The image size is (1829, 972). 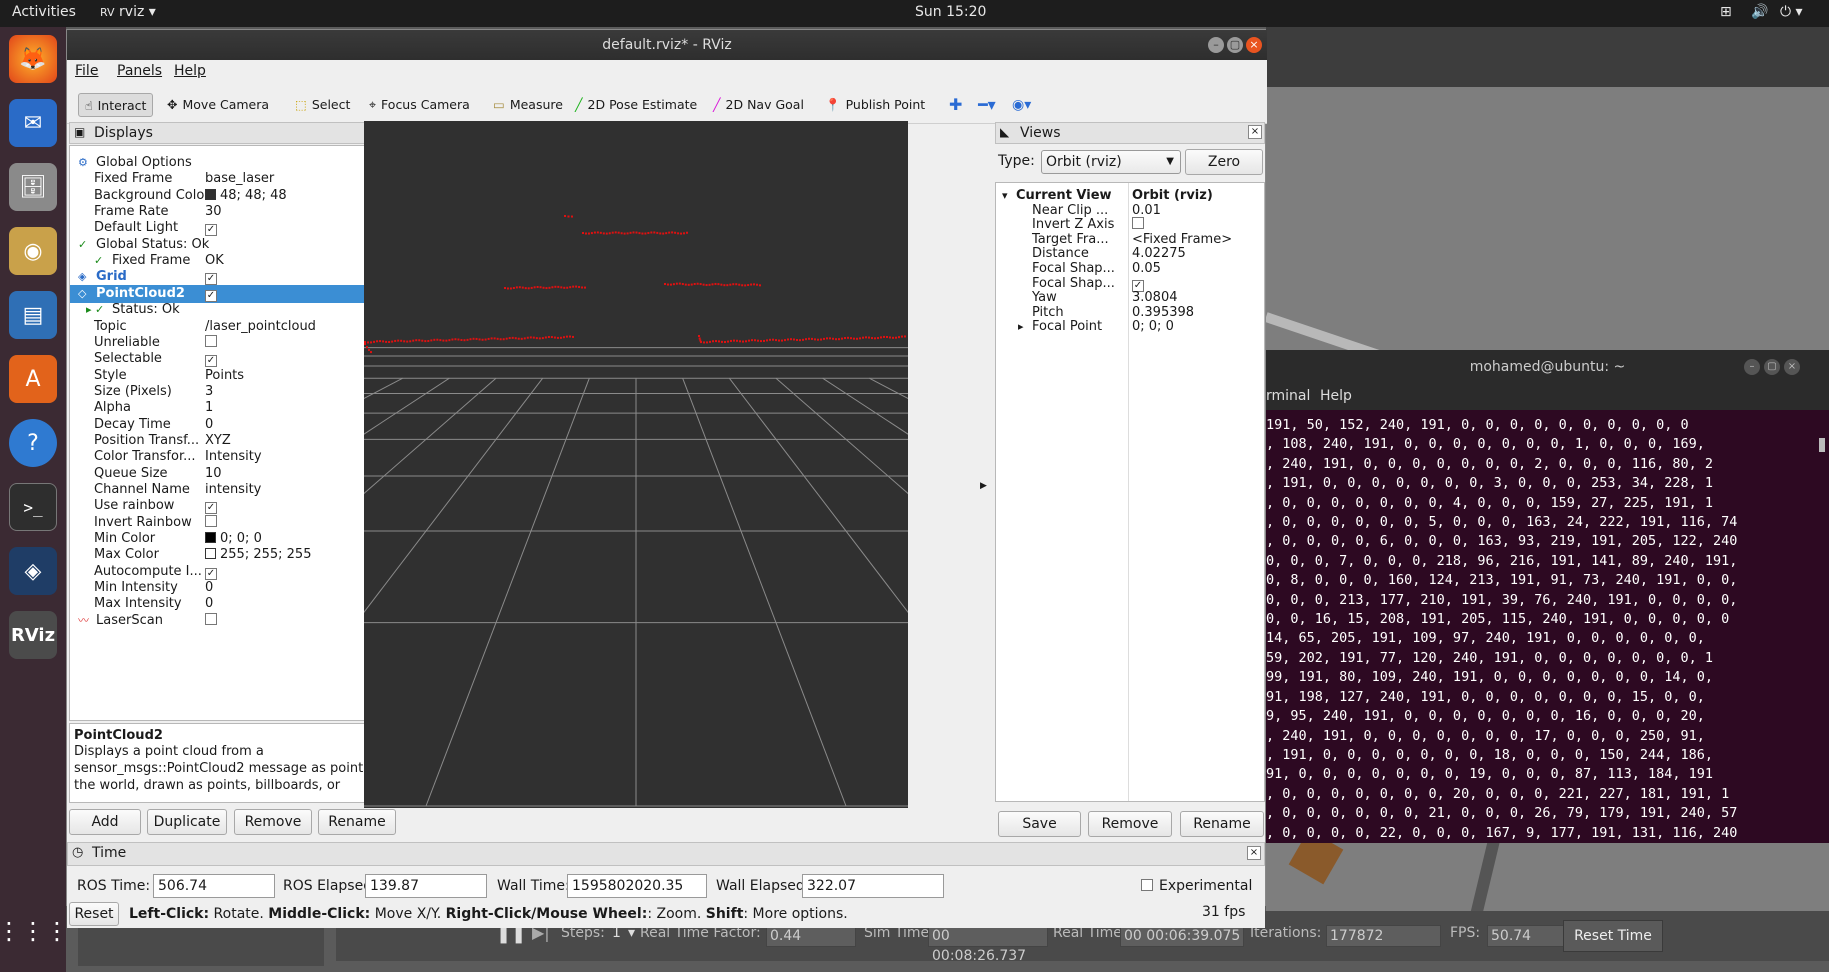 I want to click on maximize-button: ▢, so click(x=1235, y=45).